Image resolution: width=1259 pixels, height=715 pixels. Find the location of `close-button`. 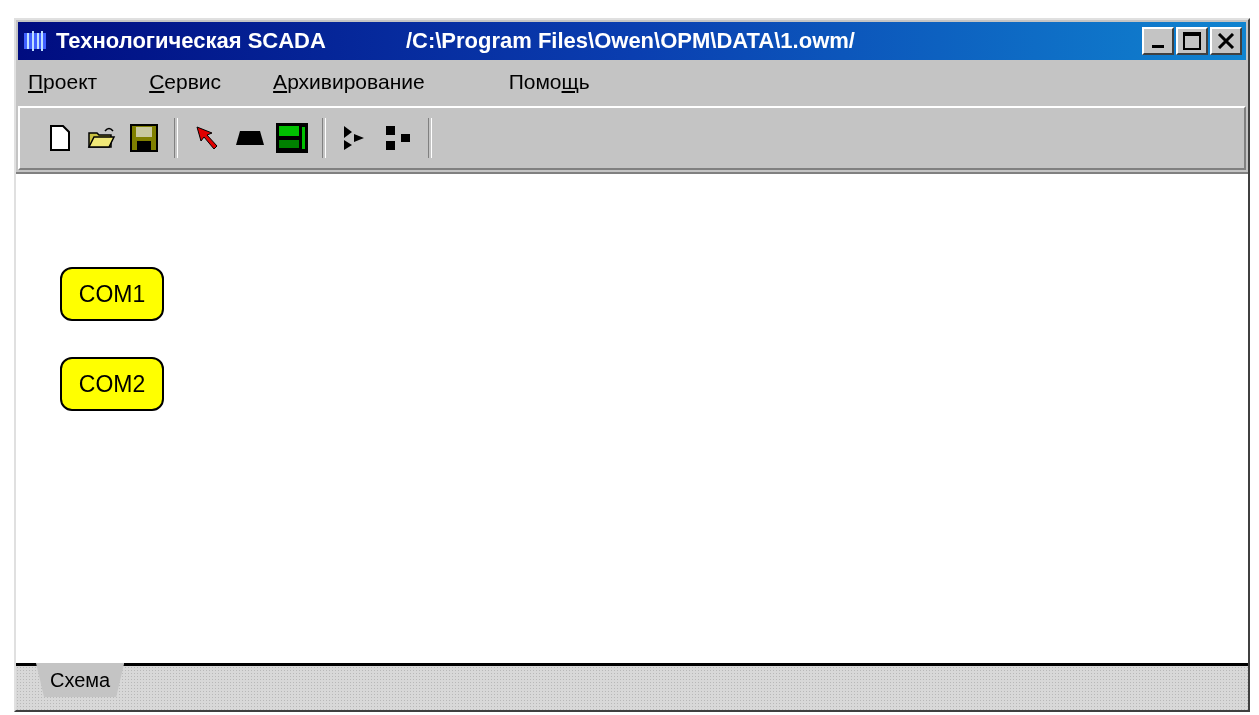

close-button is located at coordinates (1226, 41).